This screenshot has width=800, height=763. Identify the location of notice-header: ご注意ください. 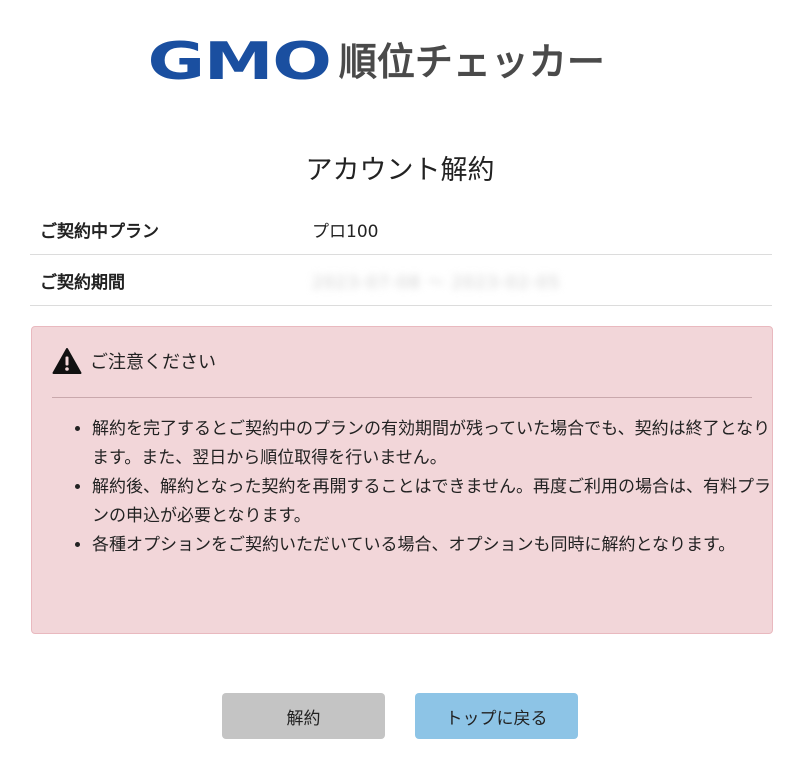
(134, 361).